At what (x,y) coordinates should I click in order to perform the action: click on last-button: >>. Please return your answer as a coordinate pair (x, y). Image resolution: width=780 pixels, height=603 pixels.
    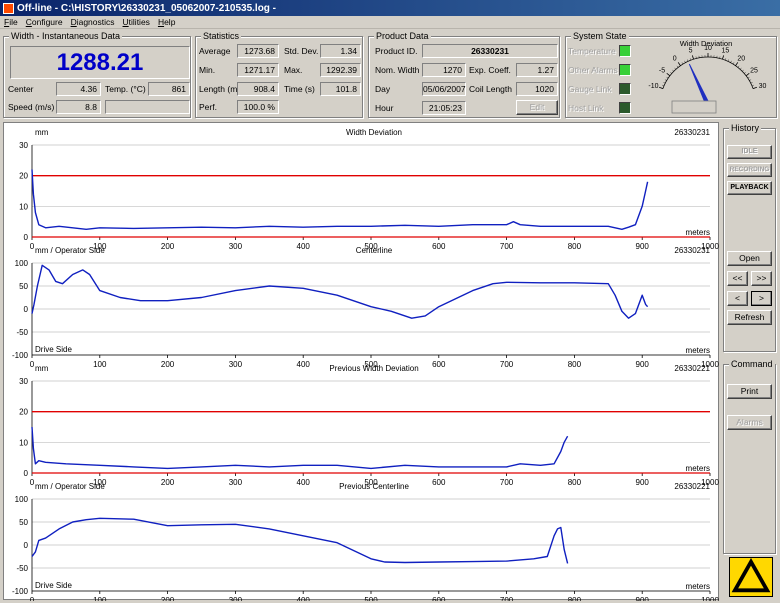
    Looking at the image, I should click on (761, 278).